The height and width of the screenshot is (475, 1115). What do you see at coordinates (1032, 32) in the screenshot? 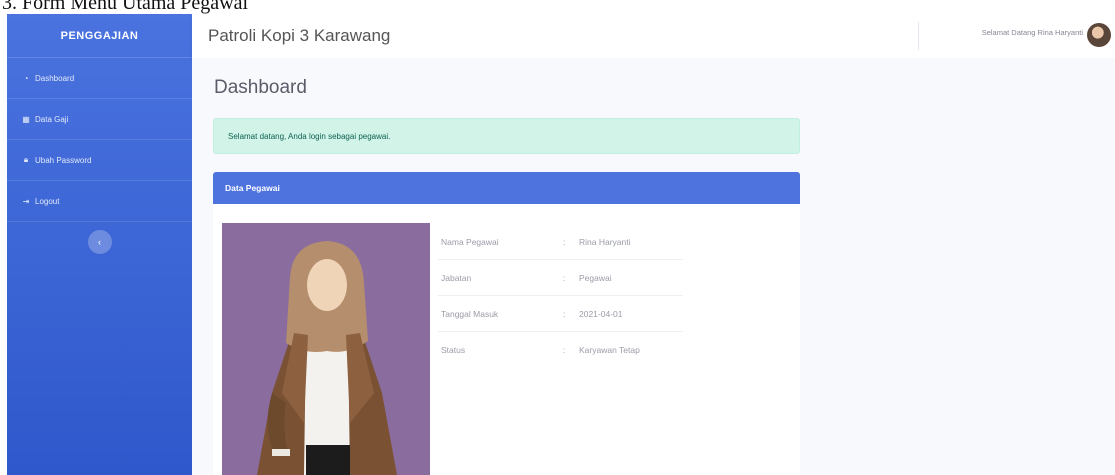
I see `user-greeting: Selamat Datang Rina Haryanti` at bounding box center [1032, 32].